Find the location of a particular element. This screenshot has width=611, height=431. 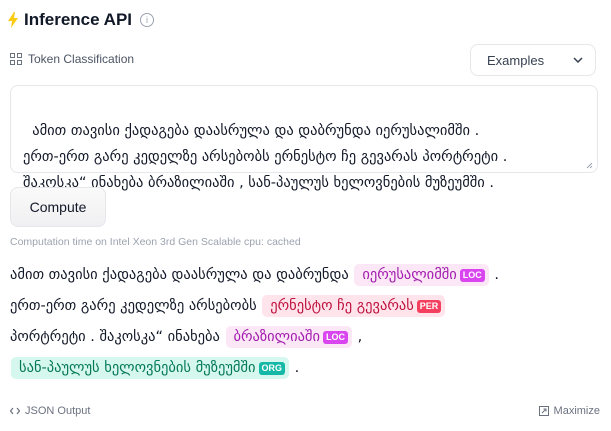

maximize-label: Maximize is located at coordinates (576, 411).